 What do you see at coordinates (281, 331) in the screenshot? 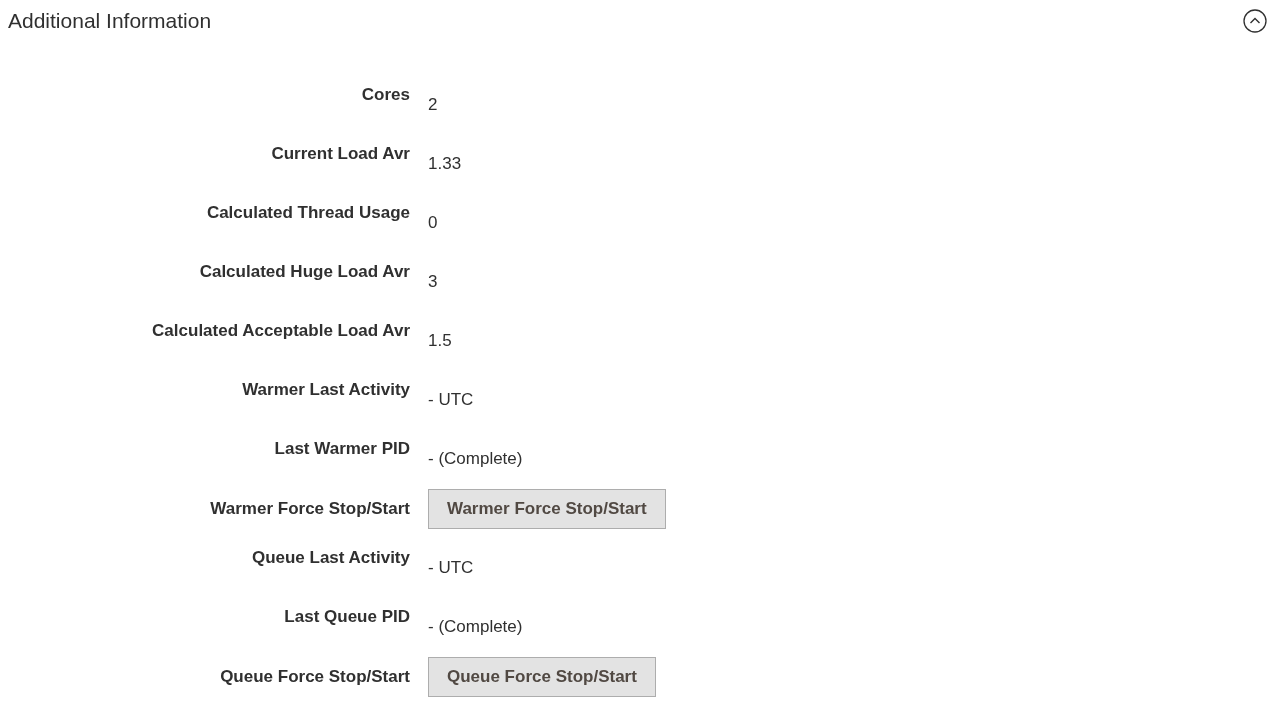
I see `field-label: Calculated Acceptable Load Avr` at bounding box center [281, 331].